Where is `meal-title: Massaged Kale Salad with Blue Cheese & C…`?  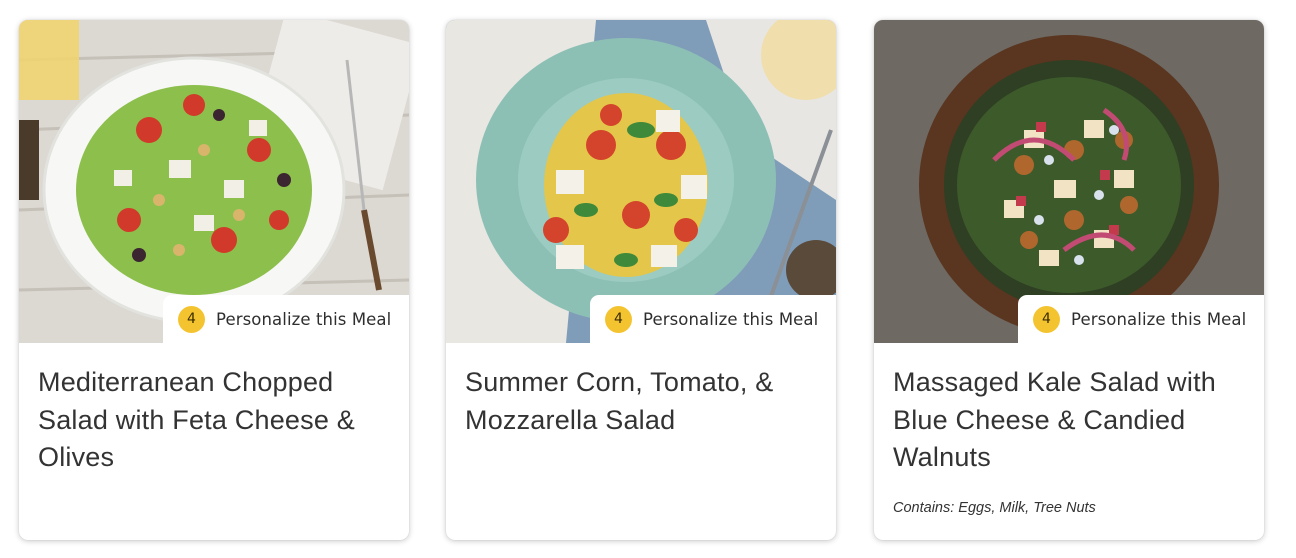 meal-title: Massaged Kale Salad with Blue Cheese & C… is located at coordinates (1068, 420).